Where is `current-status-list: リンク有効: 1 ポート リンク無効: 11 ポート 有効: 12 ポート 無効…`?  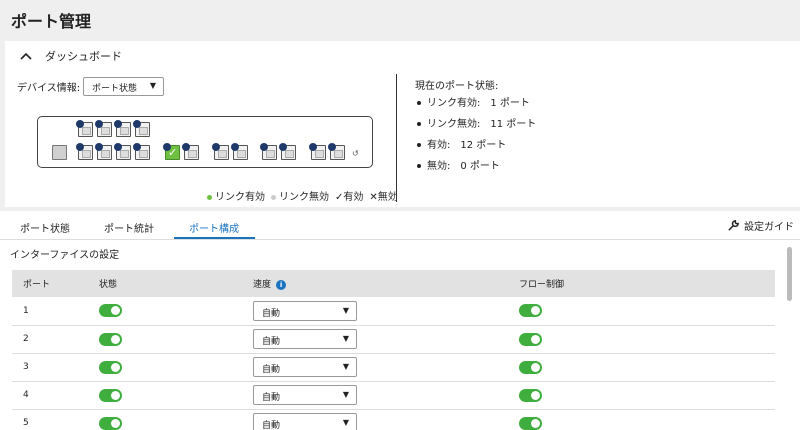 current-status-list: リンク有効: 1 ポート リンク無効: 11 ポート 有効: 12 ポート 無効… is located at coordinates (476, 135).